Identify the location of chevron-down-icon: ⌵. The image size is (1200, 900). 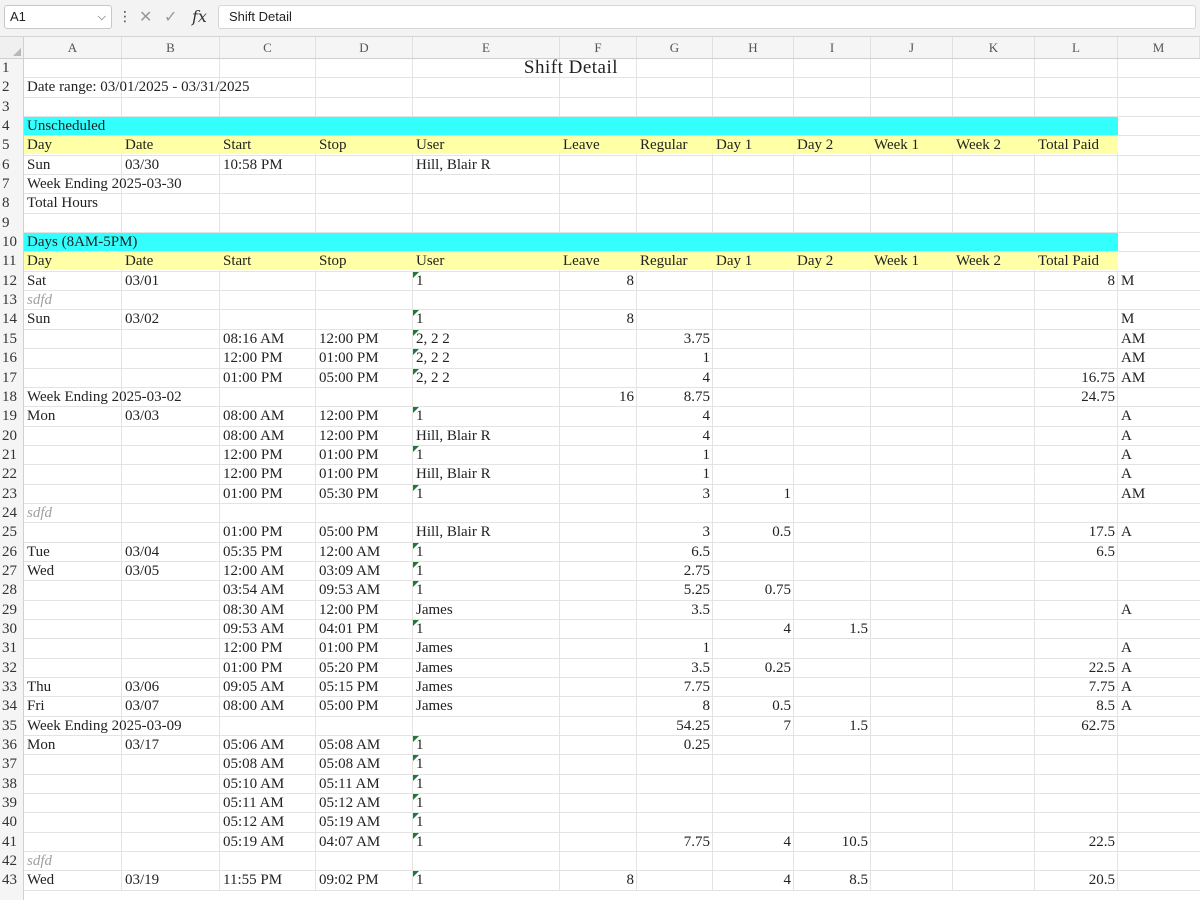
(102, 17).